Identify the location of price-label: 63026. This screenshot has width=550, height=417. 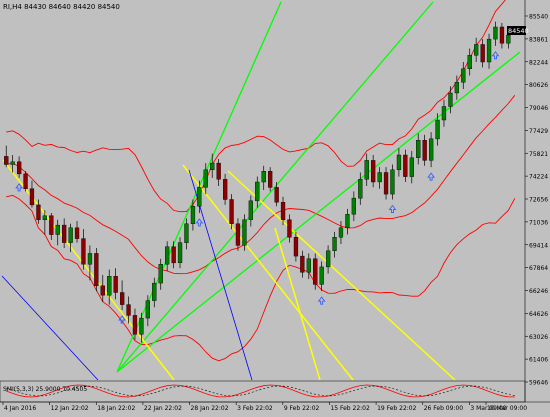
(538, 337).